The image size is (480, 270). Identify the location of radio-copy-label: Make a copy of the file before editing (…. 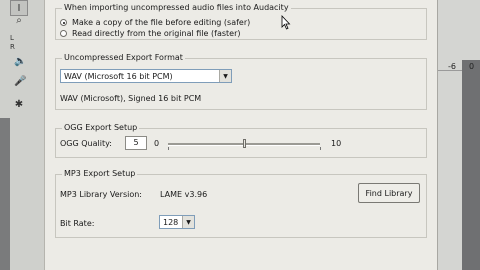
(161, 22).